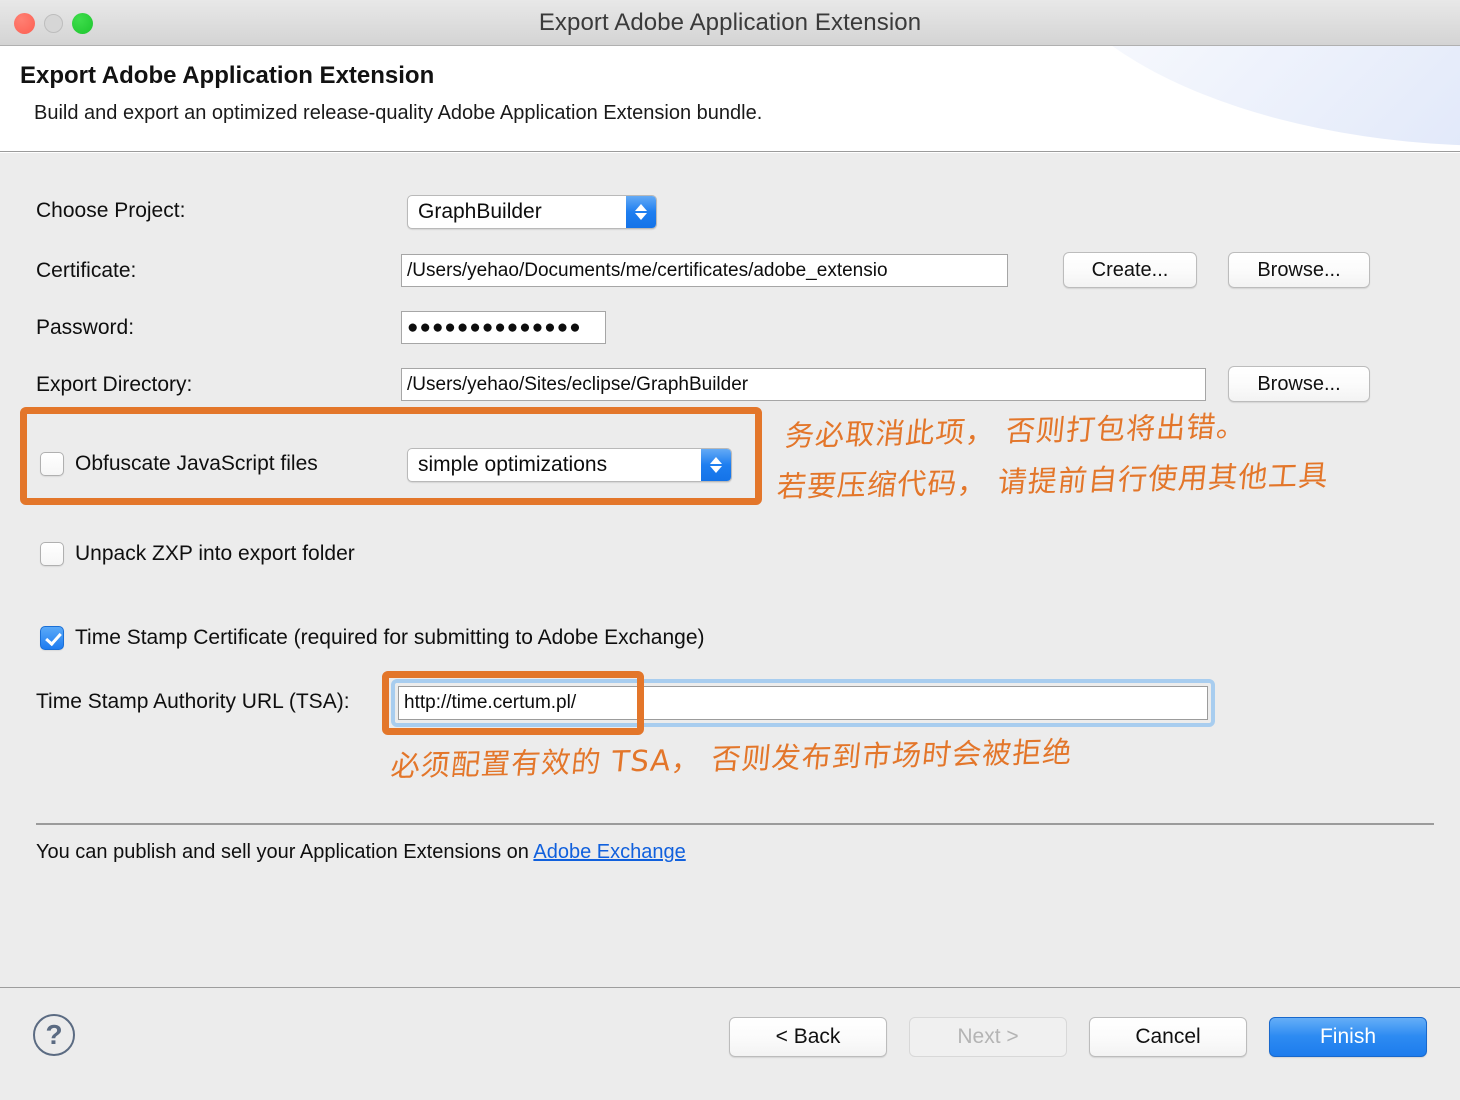 Image resolution: width=1460 pixels, height=1100 pixels. What do you see at coordinates (1078, 1037) in the screenshot?
I see `footer-button-group: < Back Next > Cancel Finish` at bounding box center [1078, 1037].